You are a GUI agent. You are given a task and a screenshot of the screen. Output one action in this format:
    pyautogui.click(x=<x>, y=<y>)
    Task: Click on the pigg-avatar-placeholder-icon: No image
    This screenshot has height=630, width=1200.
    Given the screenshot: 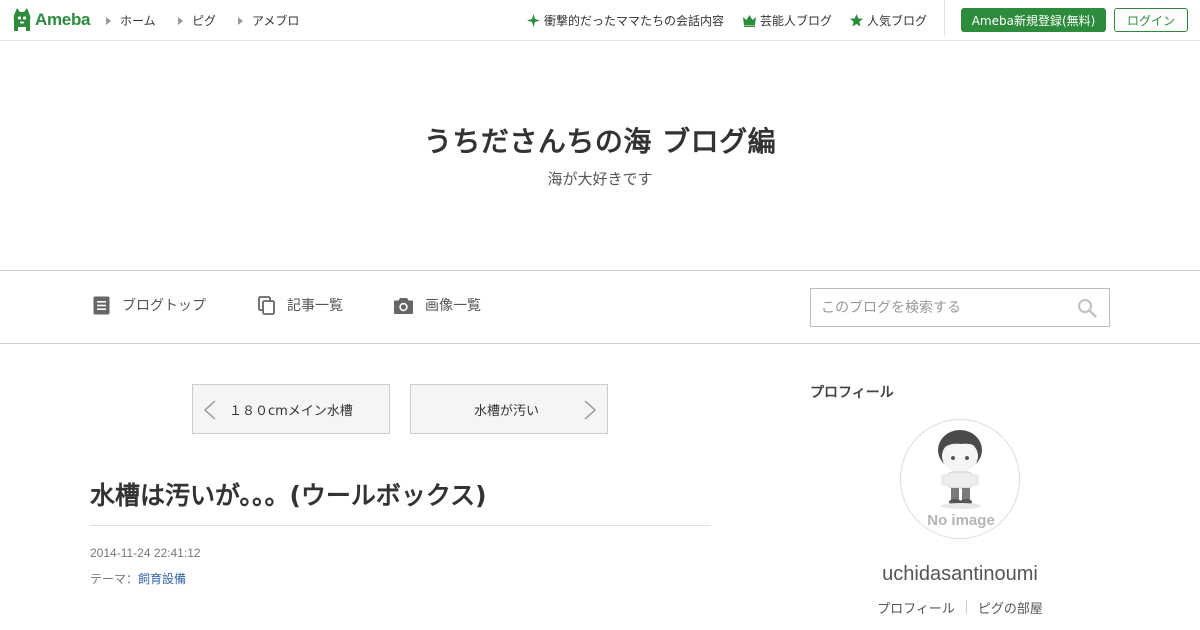 What is the action you would take?
    pyautogui.click(x=961, y=479)
    